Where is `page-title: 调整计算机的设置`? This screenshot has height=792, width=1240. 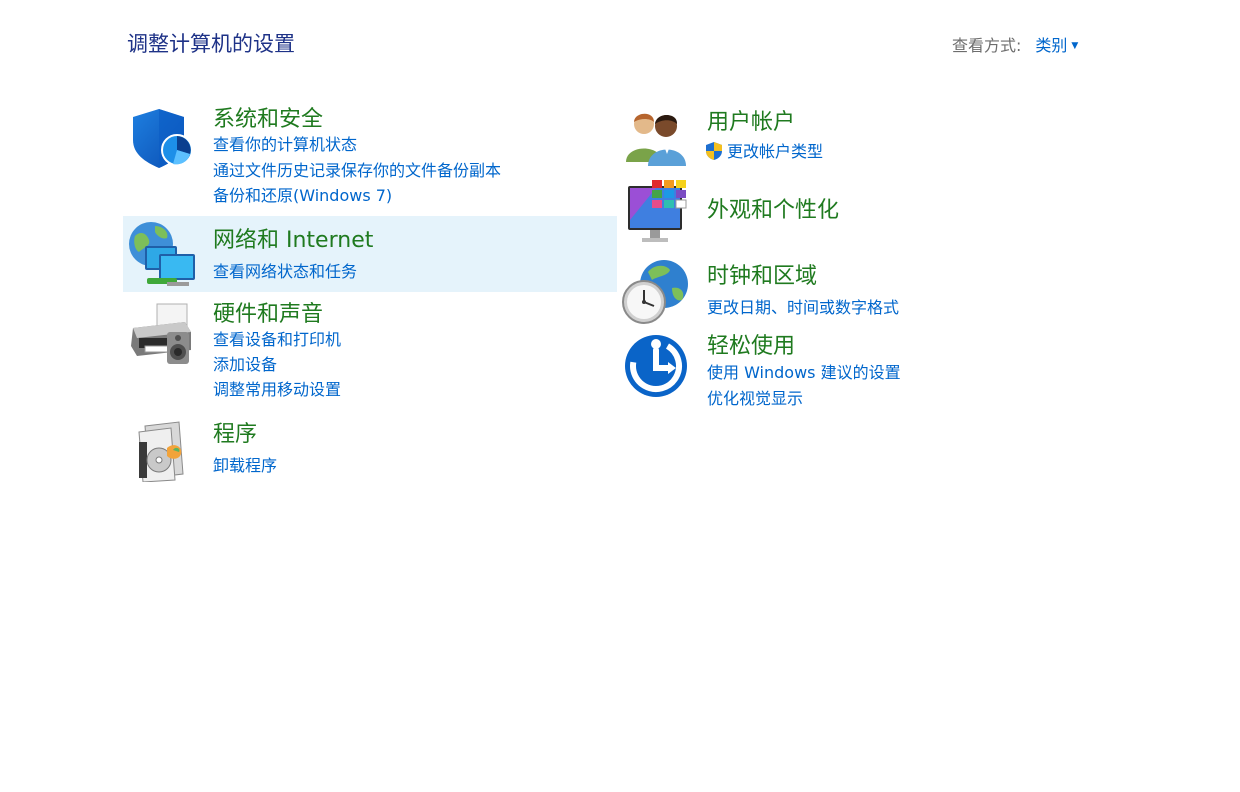
page-title: 调整计算机的设置 is located at coordinates (211, 44).